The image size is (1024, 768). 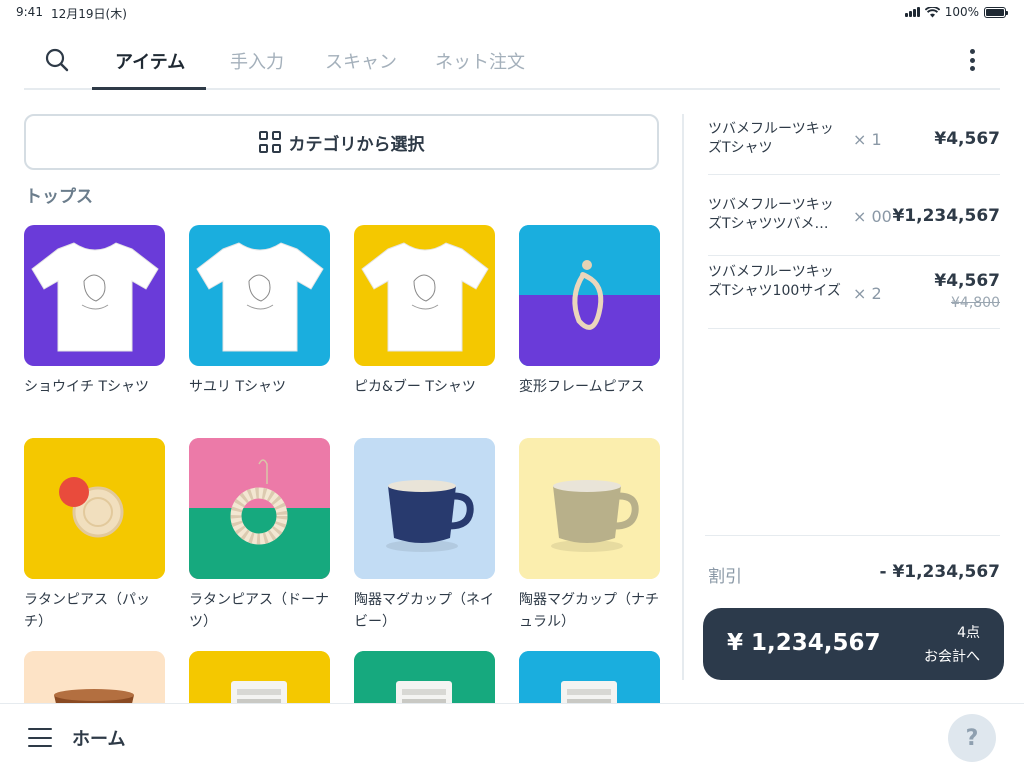 I want to click on discount-value: - ¥1,234,567, so click(x=939, y=572).